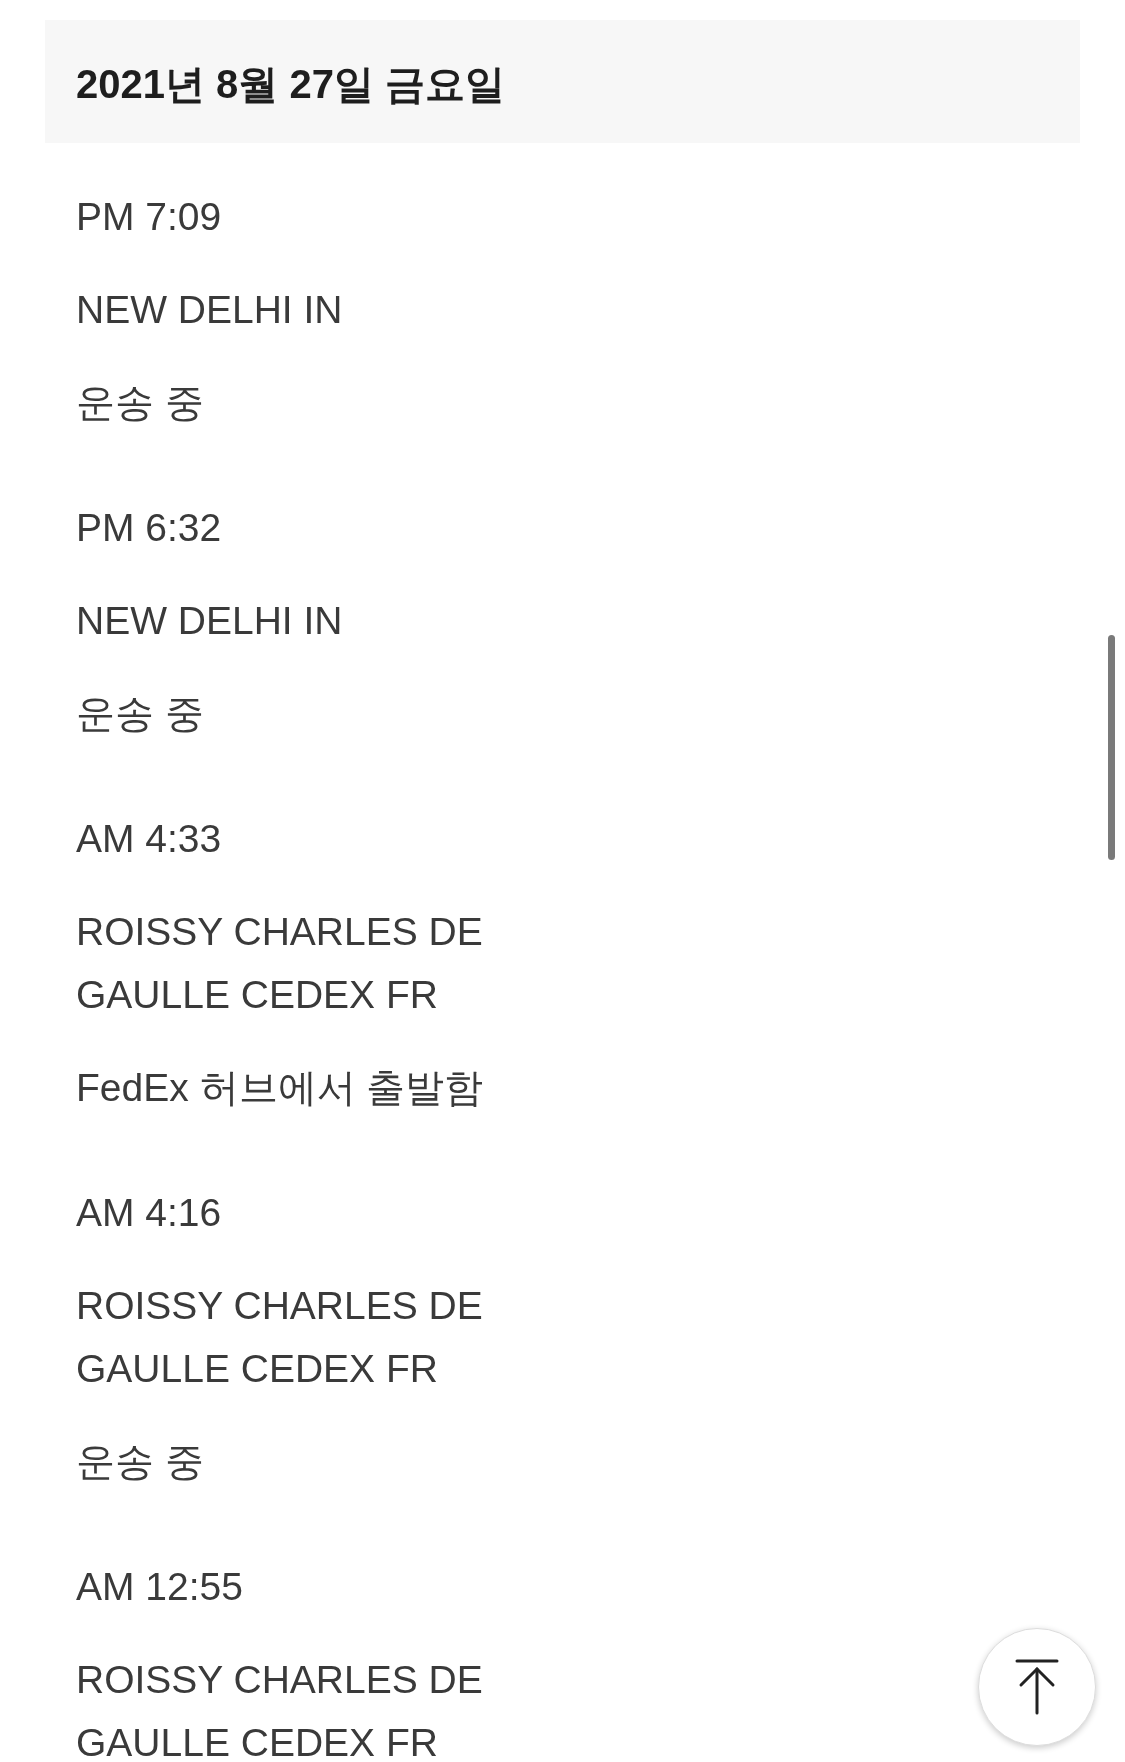 This screenshot has height=1762, width=1125. Describe the element at coordinates (149, 528) in the screenshot. I see `event-time: PM 6:32` at that location.